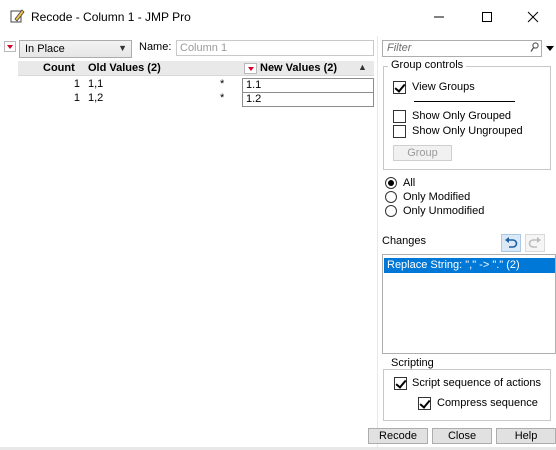 The image size is (556, 450). I want to click on name-label: Name:, so click(155, 47).